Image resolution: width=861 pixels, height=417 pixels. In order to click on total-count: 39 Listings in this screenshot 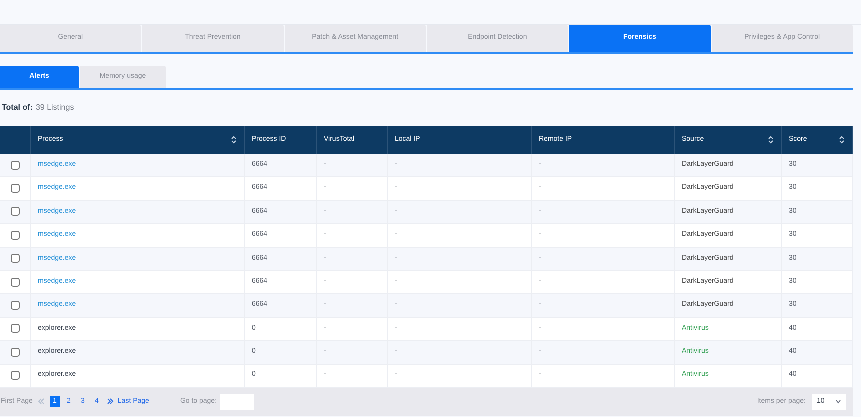, I will do `click(55, 108)`.